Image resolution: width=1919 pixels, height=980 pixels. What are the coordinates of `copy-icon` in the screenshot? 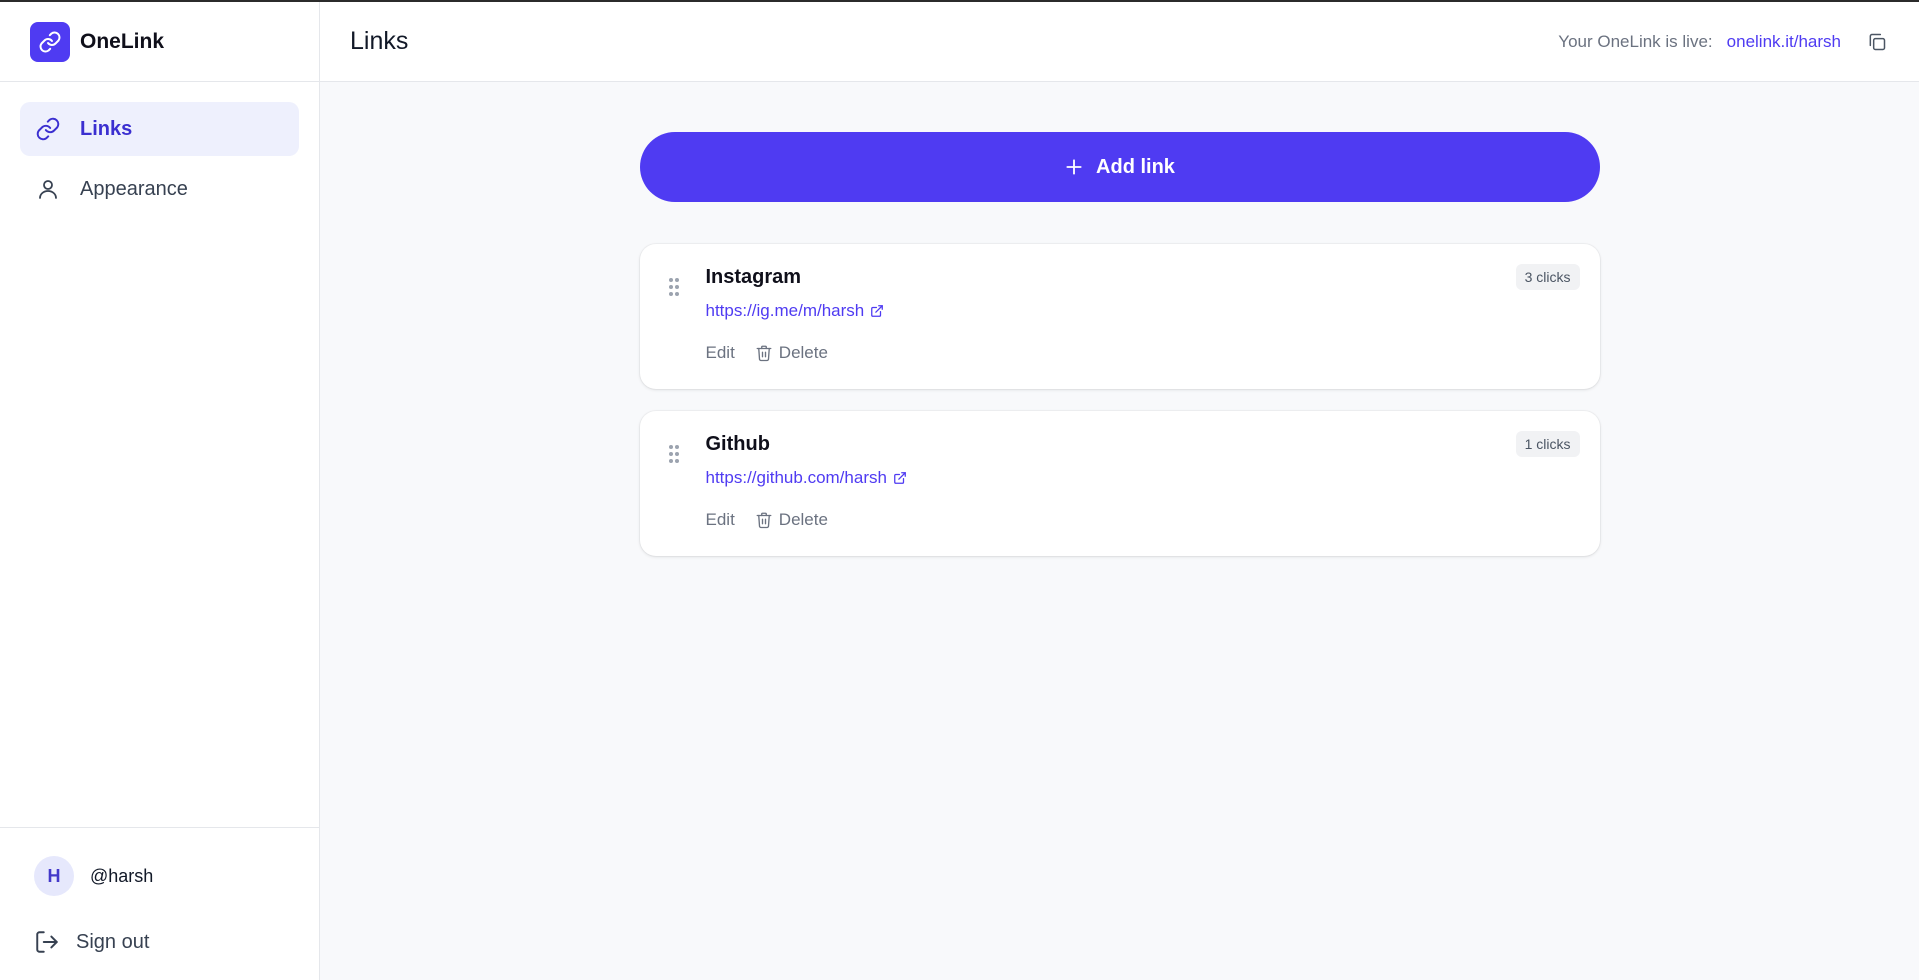 It's located at (1877, 41).